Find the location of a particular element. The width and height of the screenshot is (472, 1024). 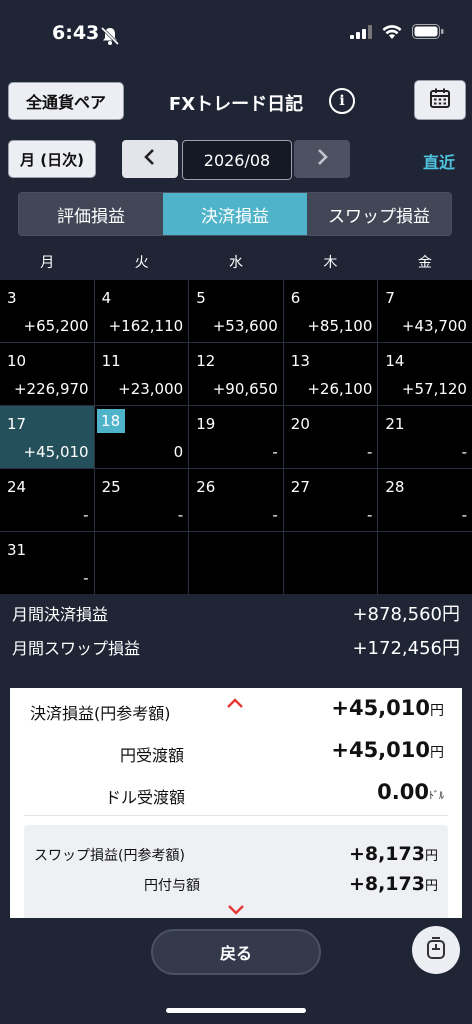

calendar-day-cell: 18 0 is located at coordinates (141, 437).